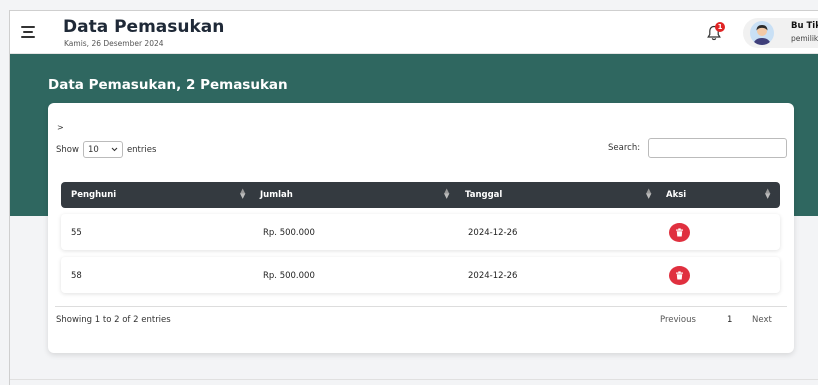 The image size is (818, 385). I want to click on table-header: Penghuni ▲ ▼ Jumlah ▲ ▼ Tanggal ▲ ▼ Aksi ▲ ▼, so click(420, 195).